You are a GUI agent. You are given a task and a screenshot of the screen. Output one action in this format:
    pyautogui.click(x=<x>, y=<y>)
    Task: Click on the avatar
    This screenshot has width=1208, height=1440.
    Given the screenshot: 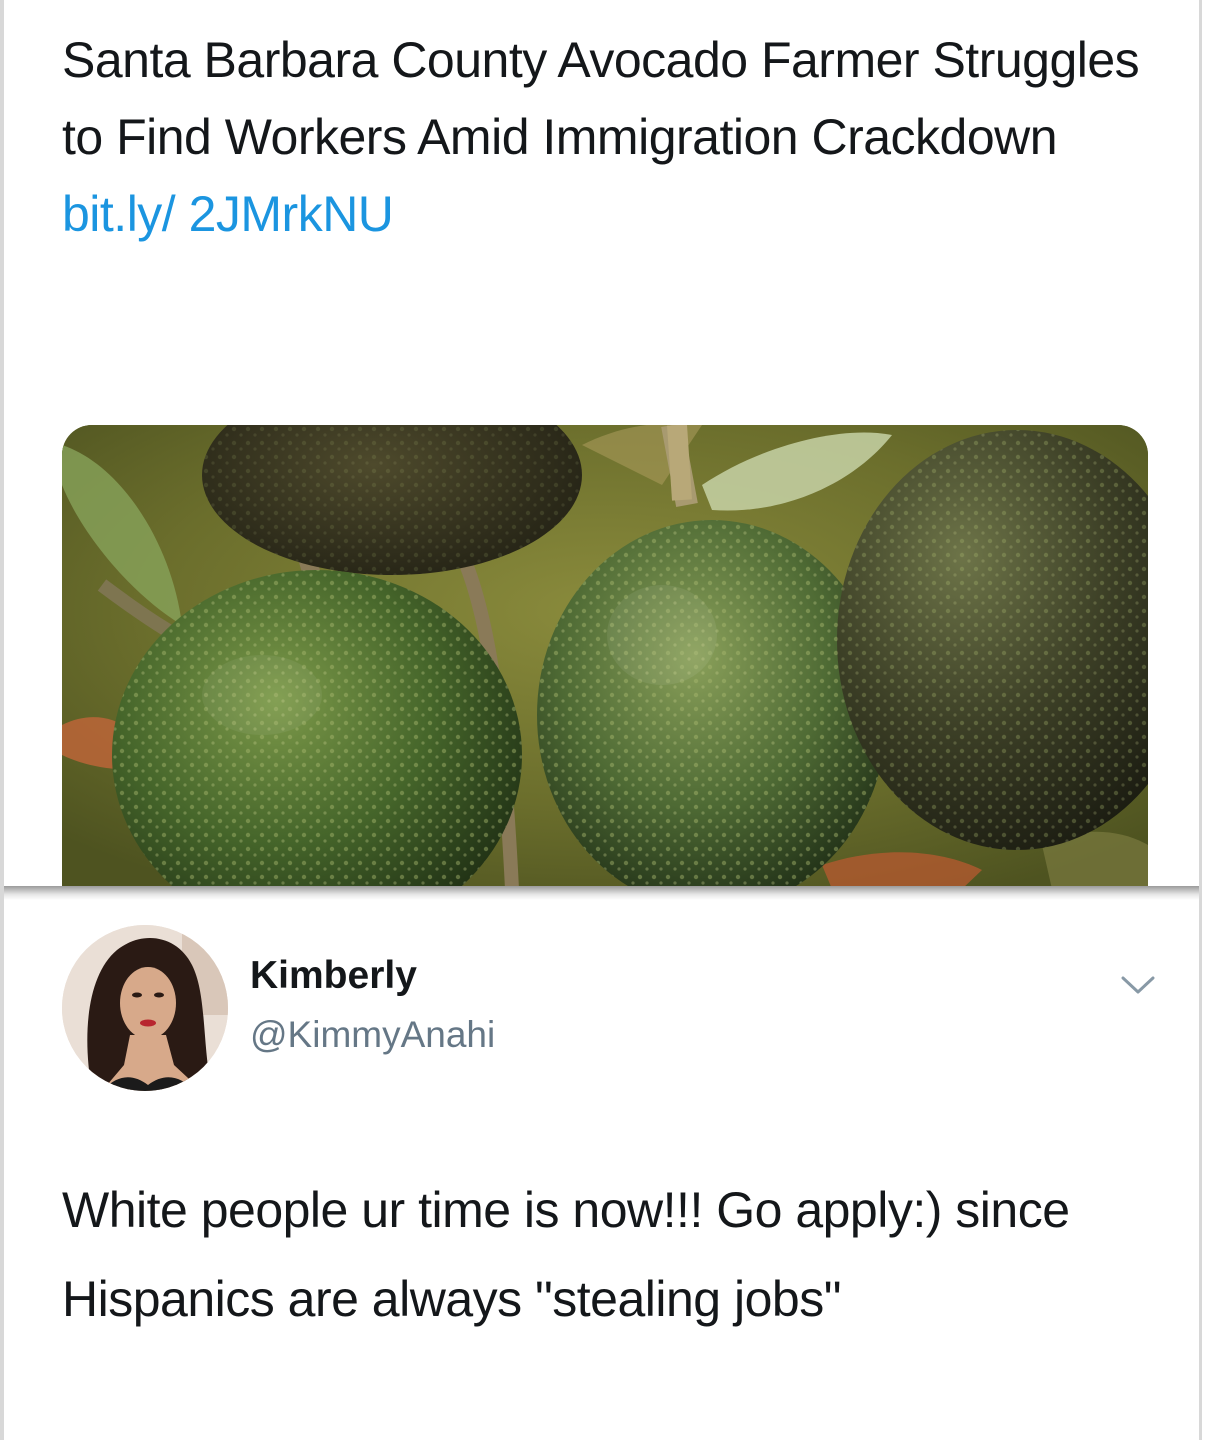 What is the action you would take?
    pyautogui.click(x=145, y=1008)
    